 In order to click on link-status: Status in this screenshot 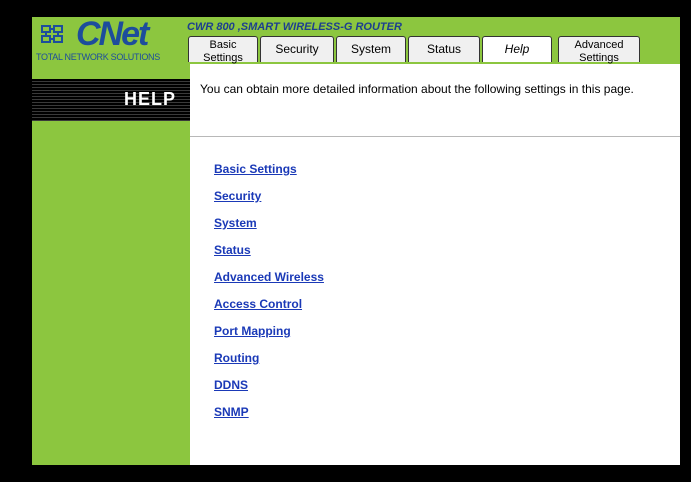, I will do `click(232, 250)`.